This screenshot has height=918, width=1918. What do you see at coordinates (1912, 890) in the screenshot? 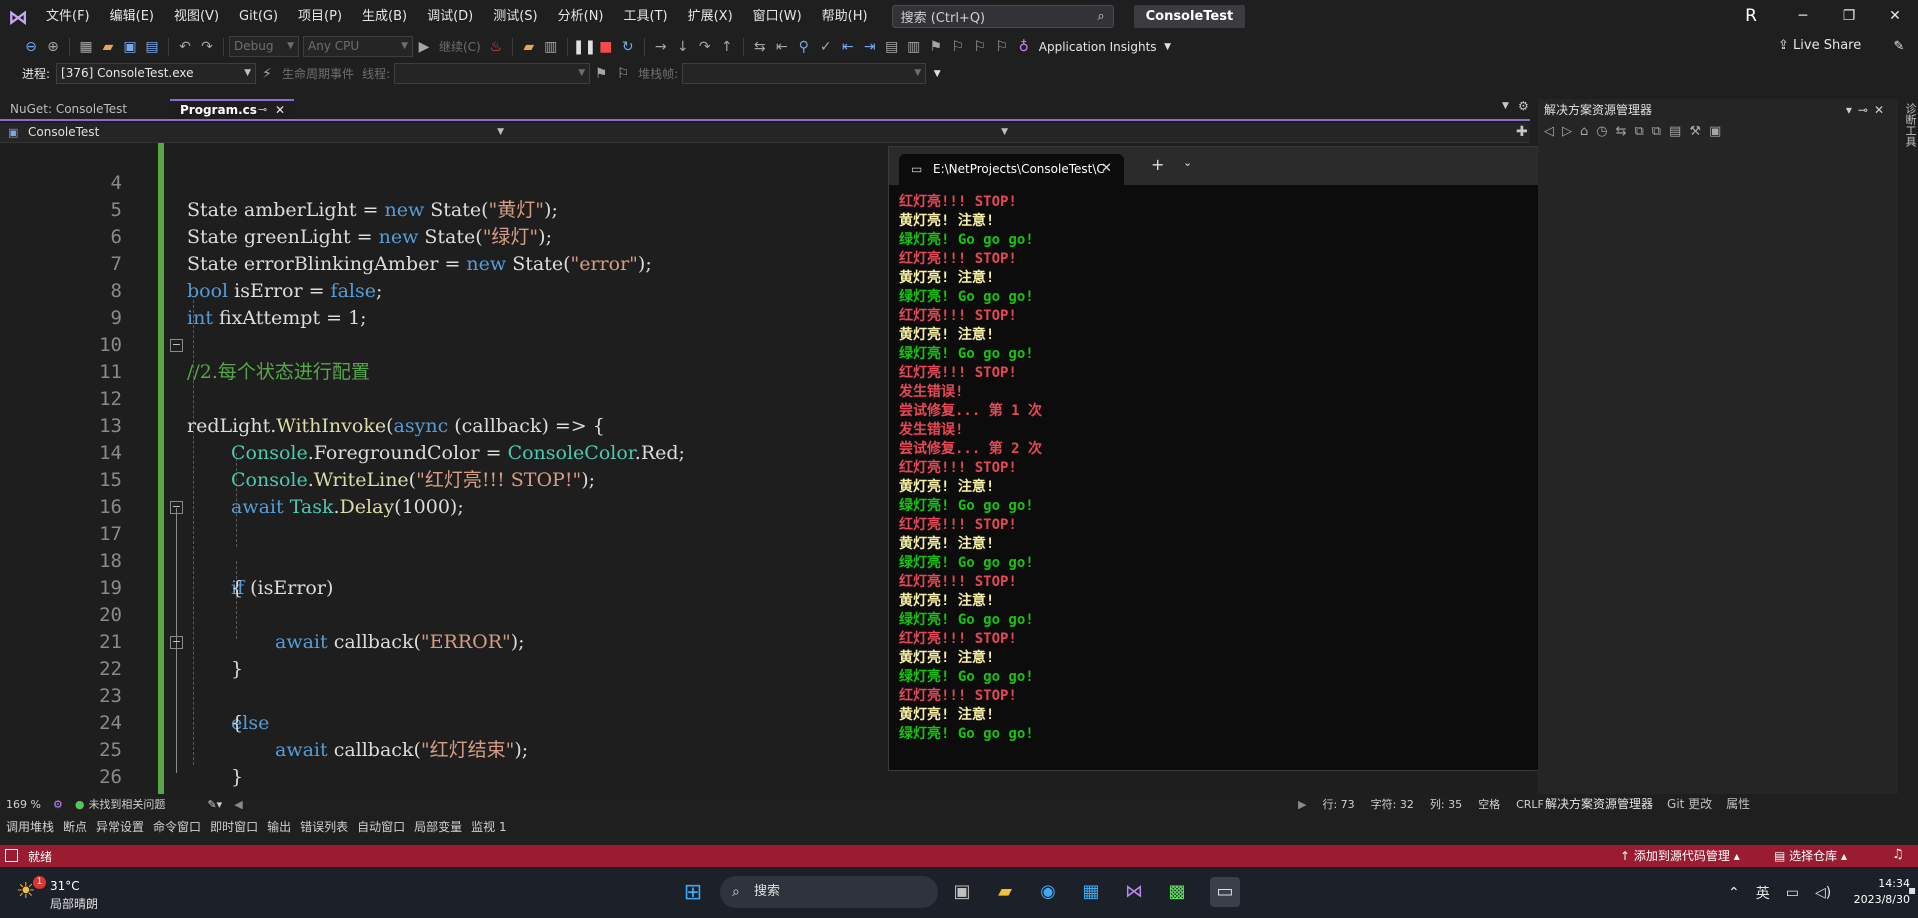
I see `notification-center-icon: ▪` at bounding box center [1912, 890].